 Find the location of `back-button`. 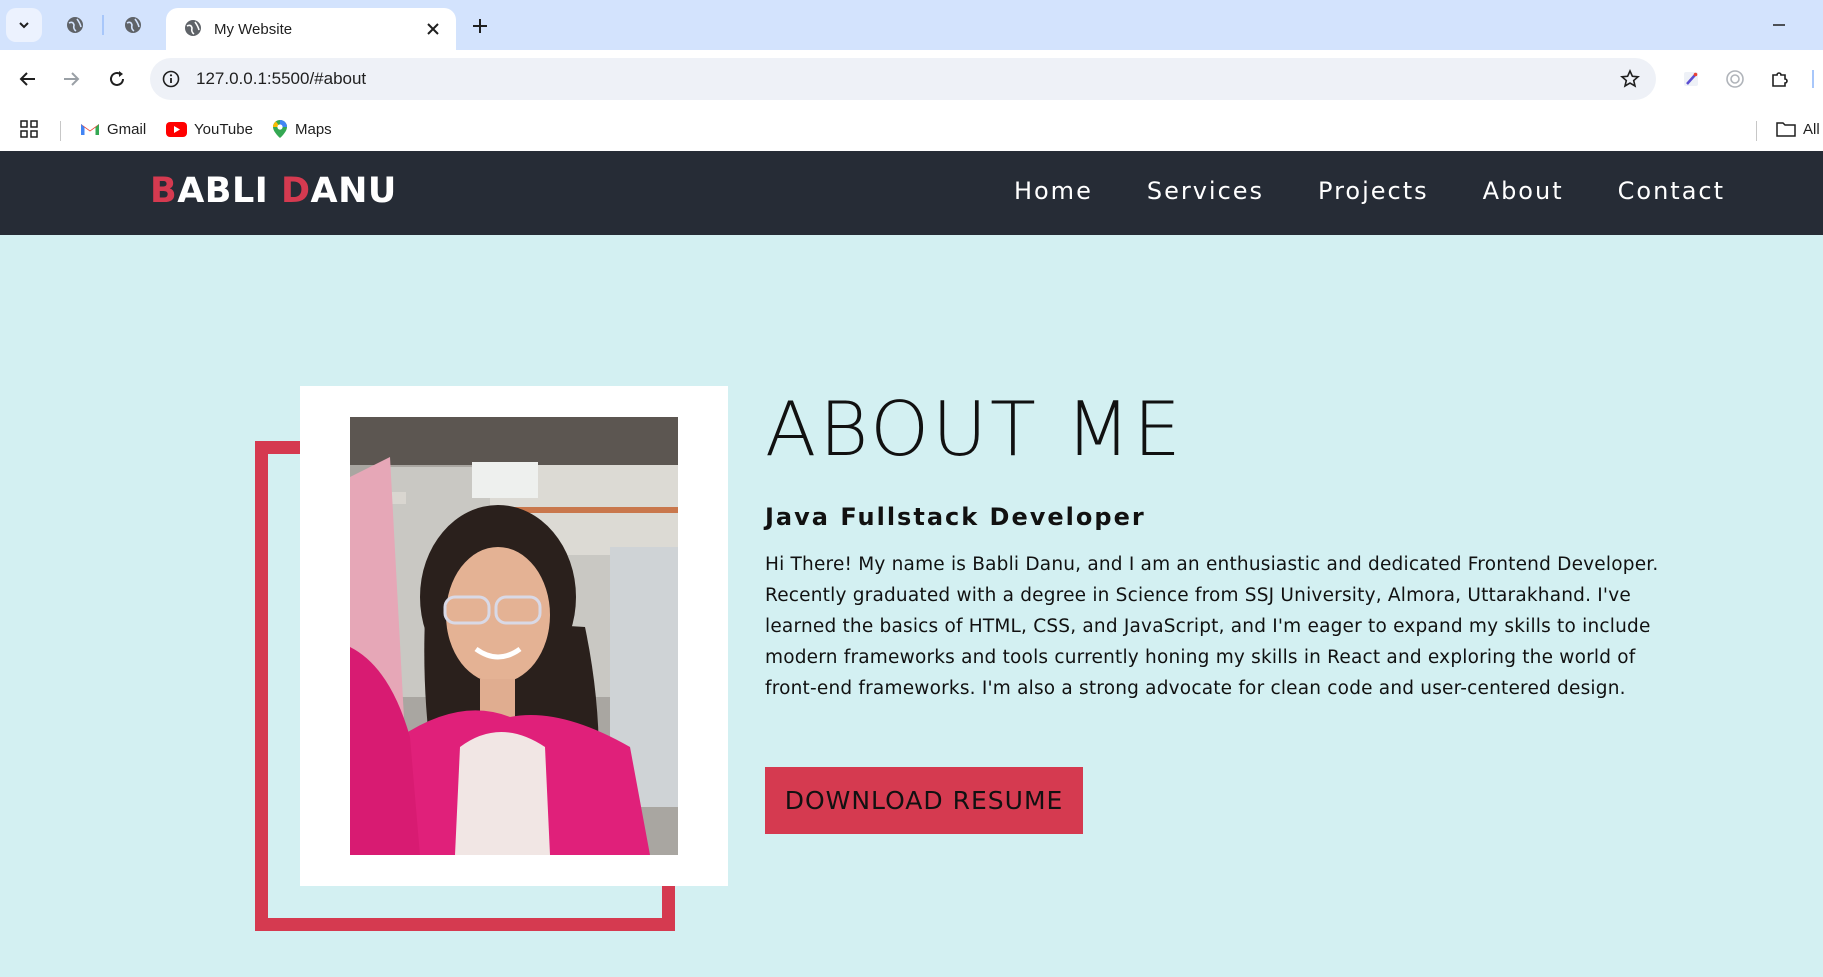

back-button is located at coordinates (28, 79).